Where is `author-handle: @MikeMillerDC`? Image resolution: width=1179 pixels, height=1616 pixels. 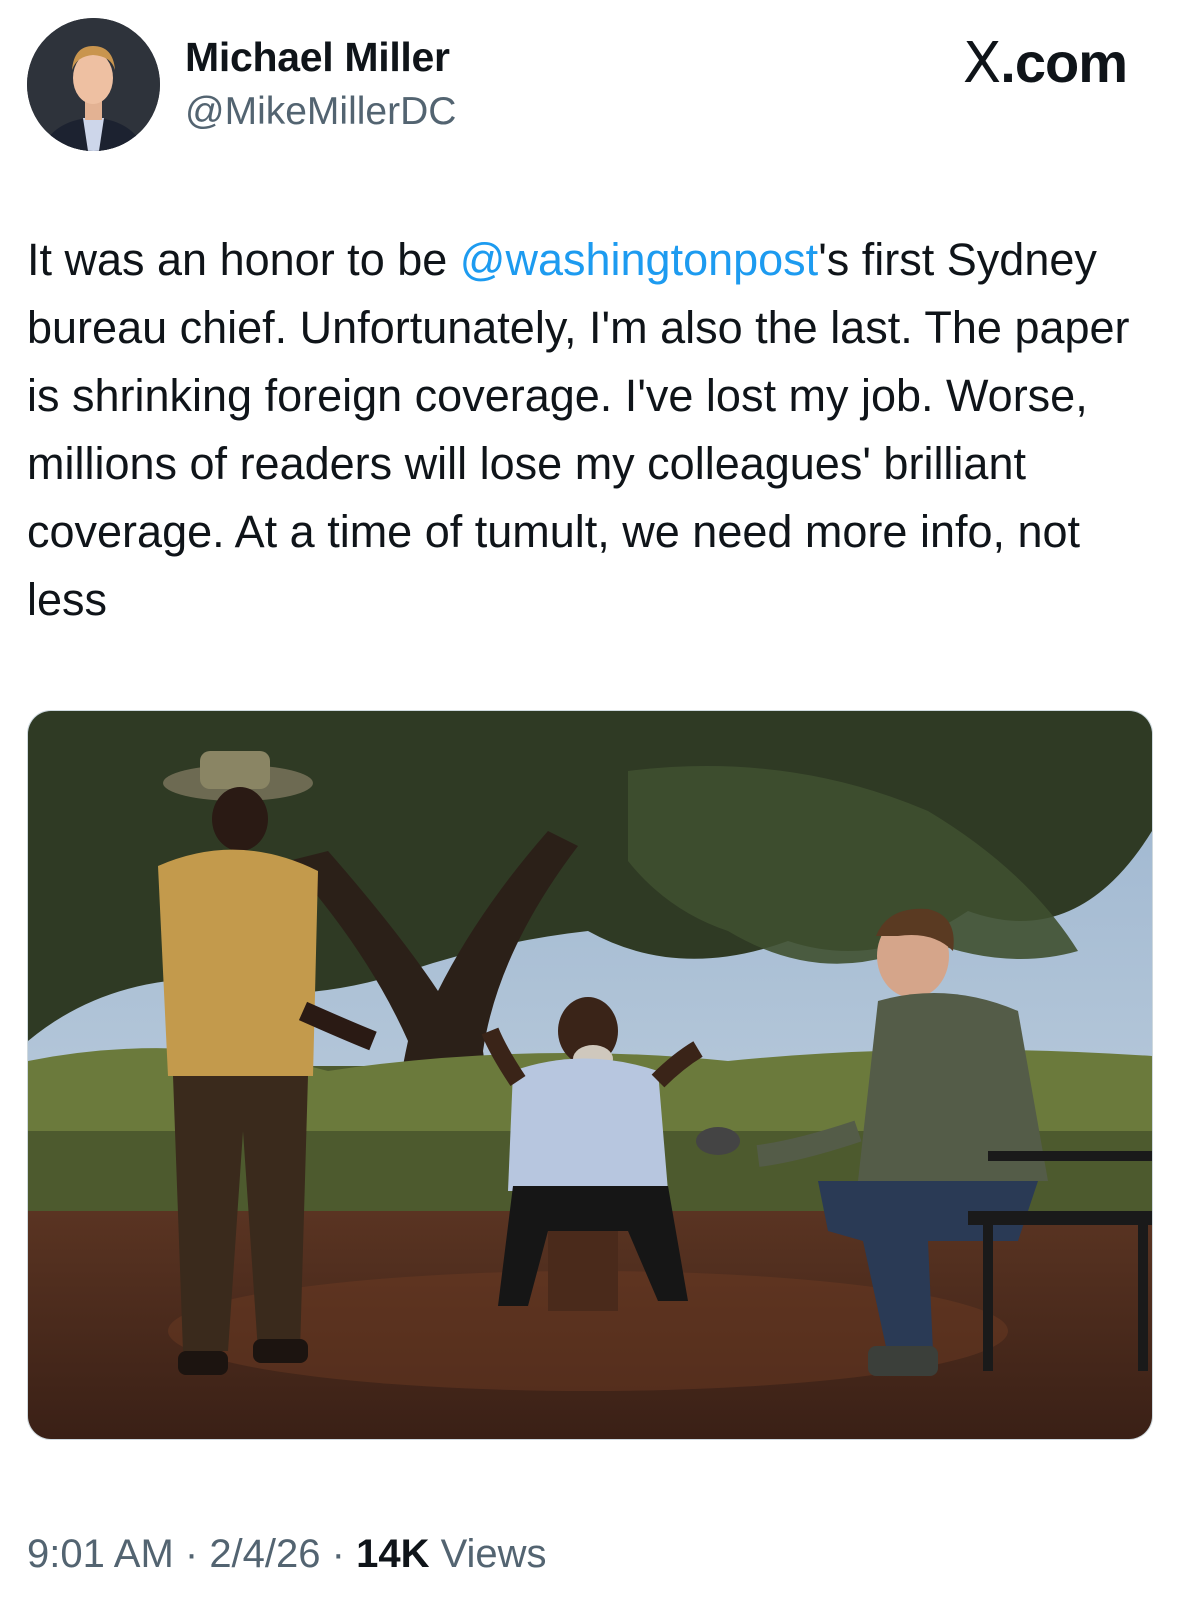
author-handle: @MikeMillerDC is located at coordinates (320, 112).